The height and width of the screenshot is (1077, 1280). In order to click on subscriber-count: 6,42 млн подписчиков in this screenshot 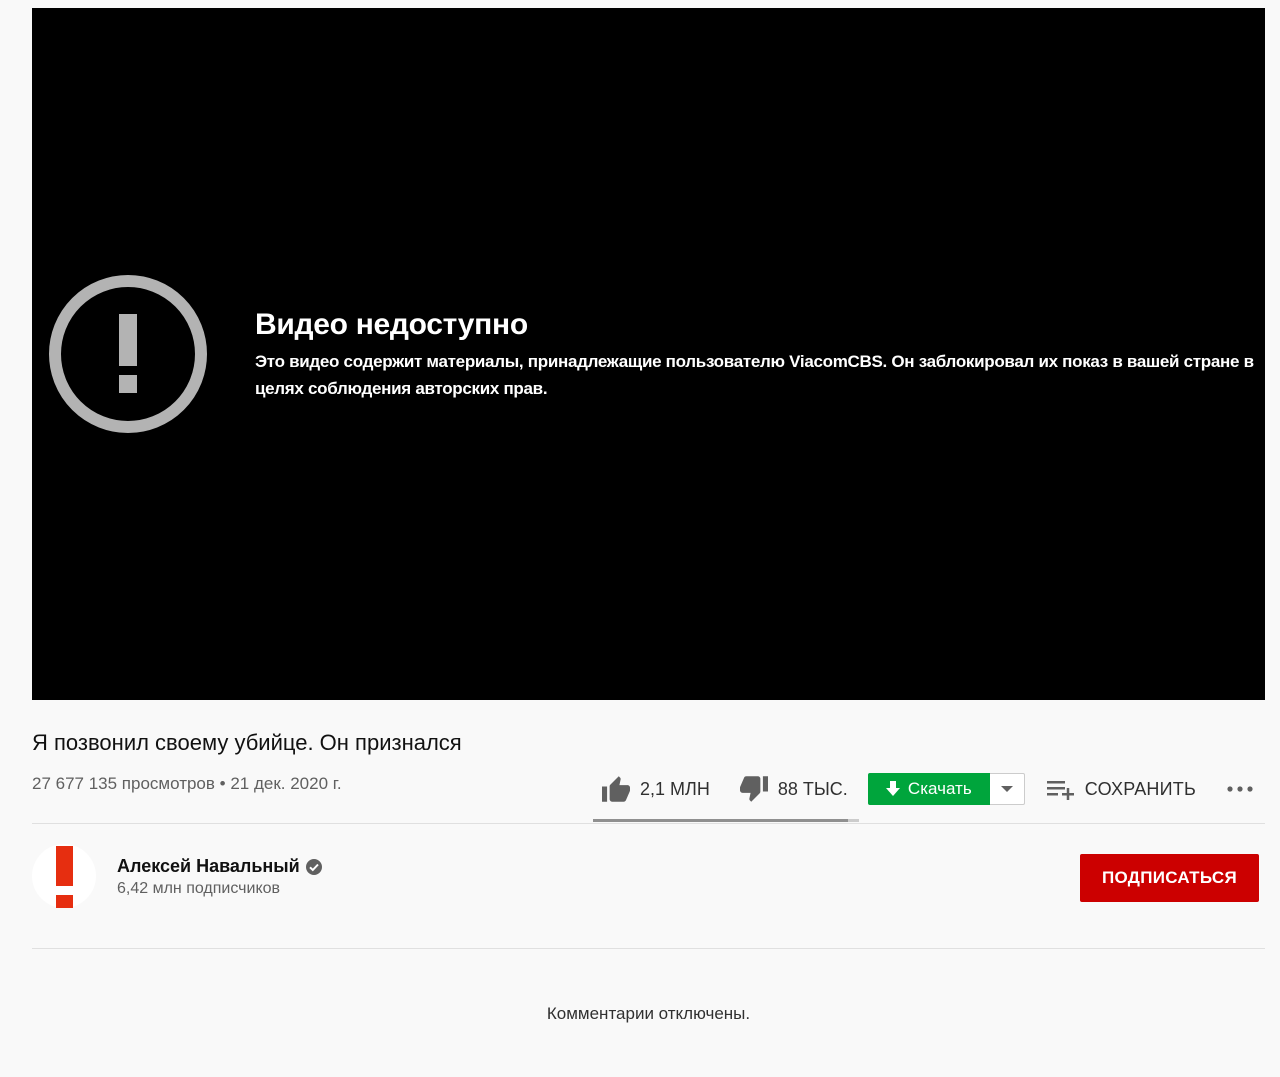, I will do `click(199, 888)`.